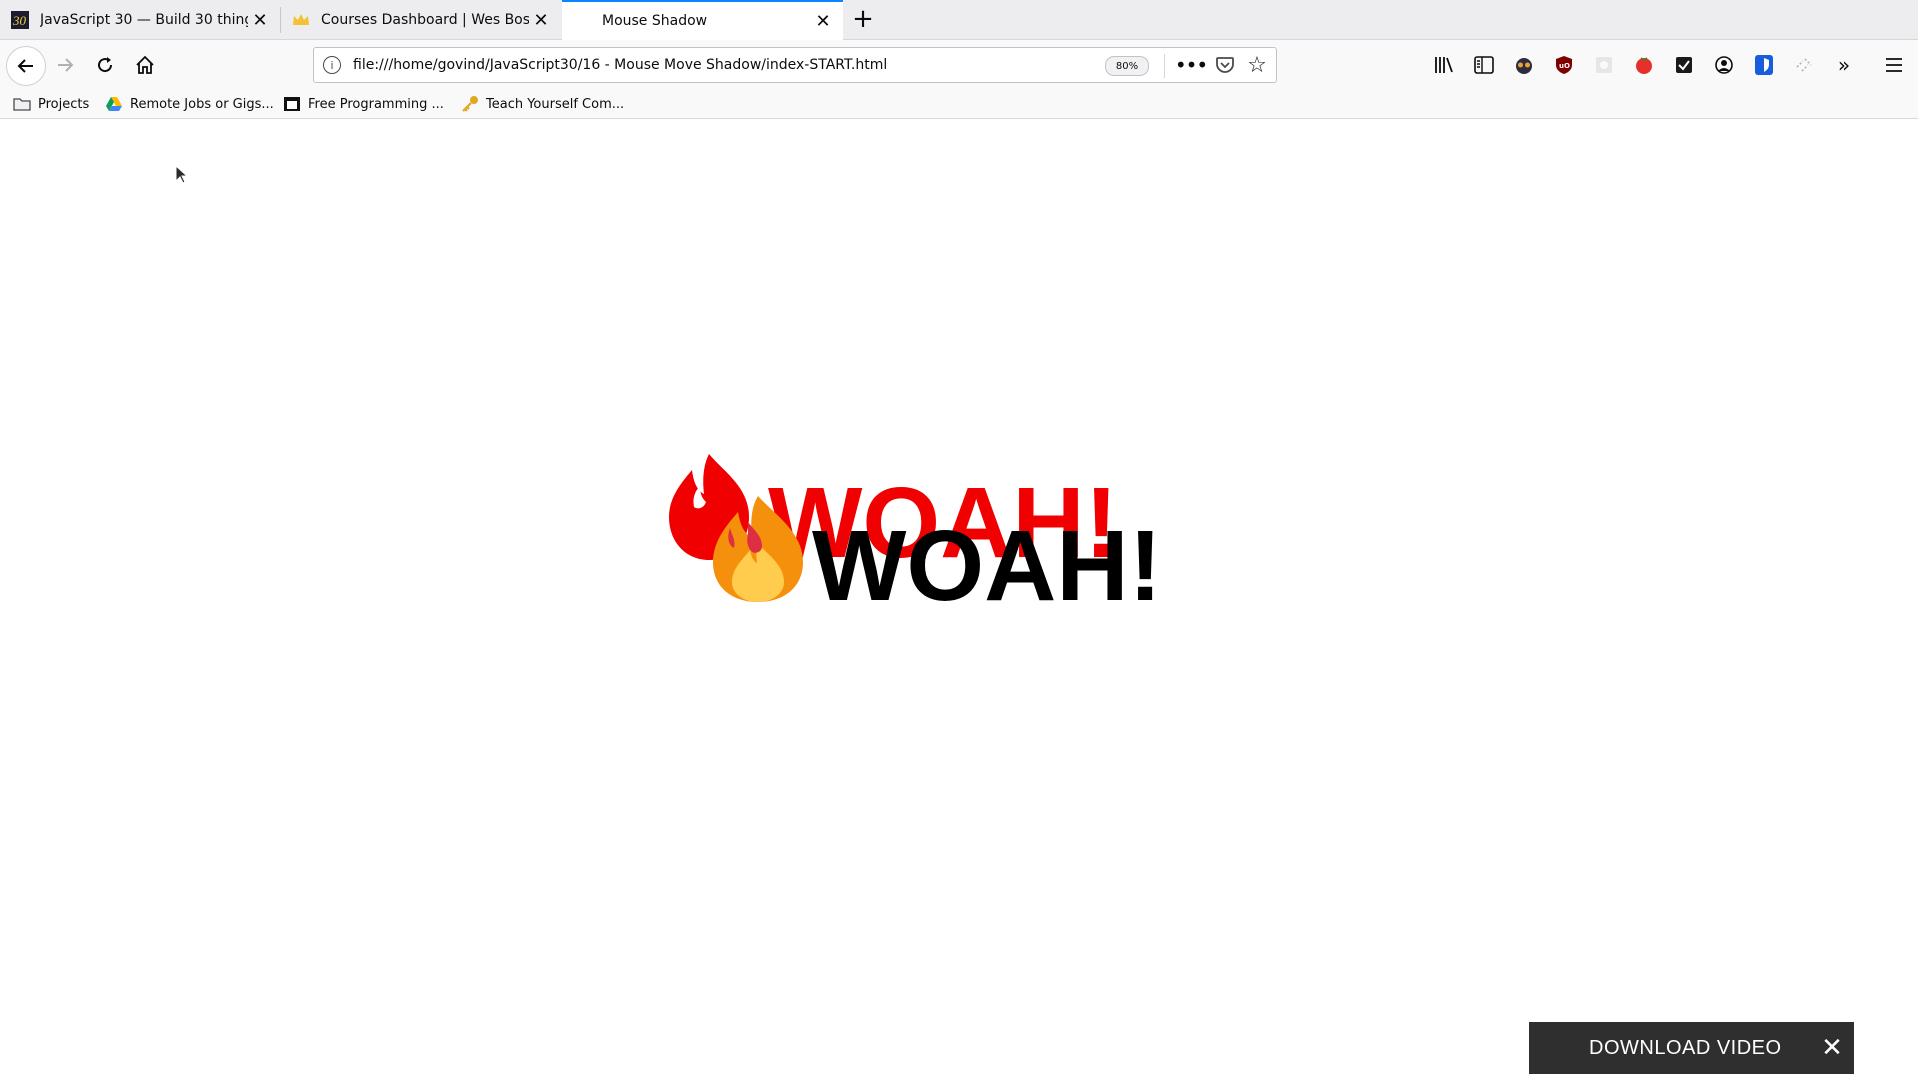  I want to click on reload-button, so click(105, 65).